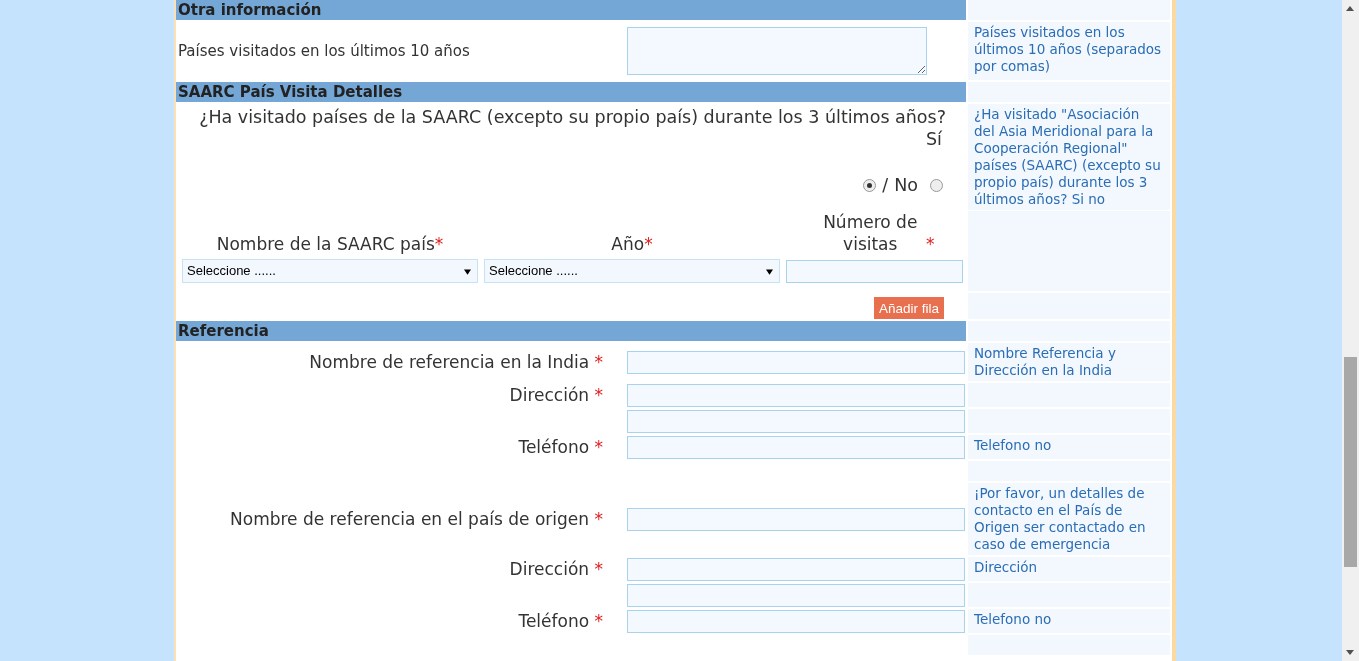 This screenshot has height=661, width=1359. Describe the element at coordinates (571, 331) in the screenshot. I see `section-header: Referencia` at that location.